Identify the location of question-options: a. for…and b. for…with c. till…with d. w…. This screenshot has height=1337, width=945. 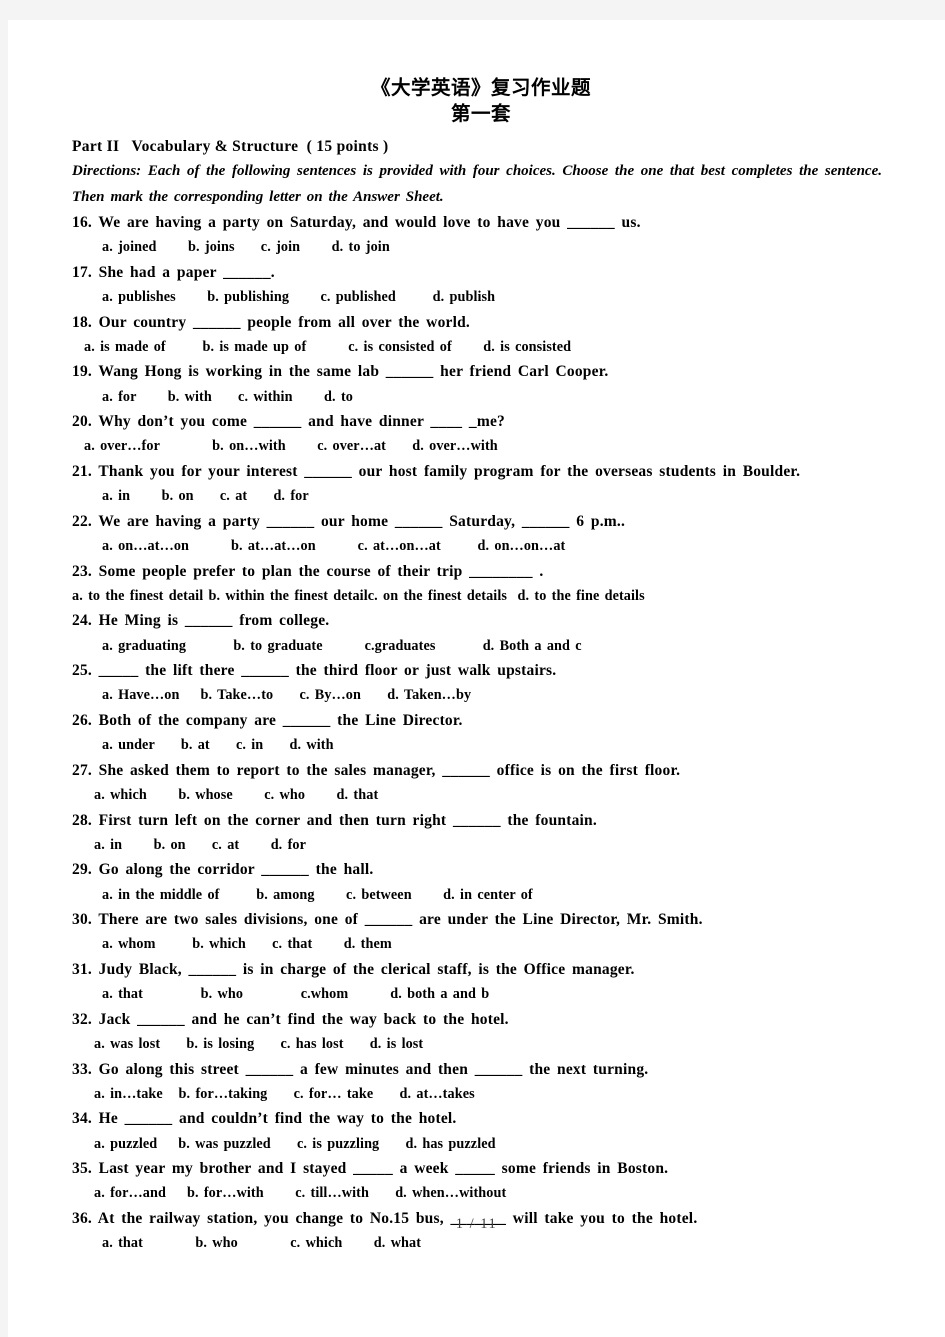
(477, 1193).